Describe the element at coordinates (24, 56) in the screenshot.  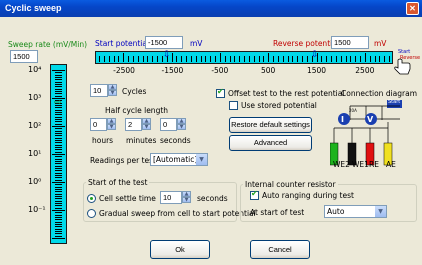
I see `sweep-rate-input: 1500` at that location.